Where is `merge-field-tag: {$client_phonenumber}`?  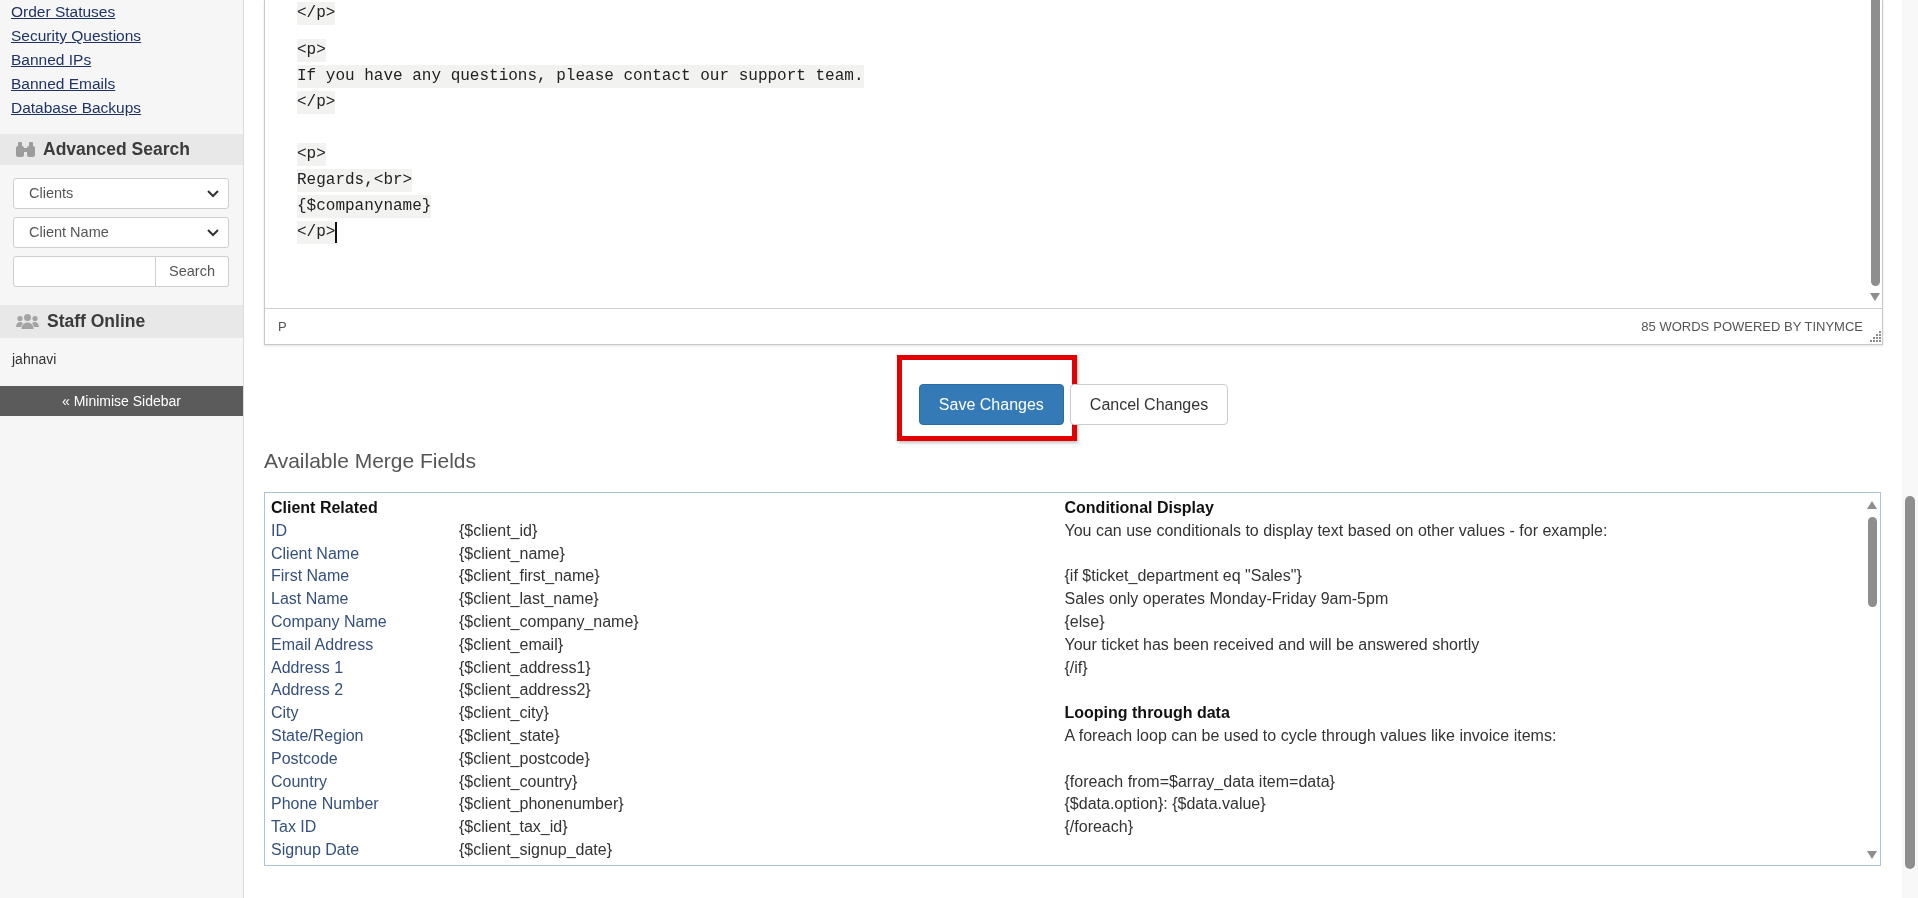 merge-field-tag: {$client_phonenumber} is located at coordinates (541, 805).